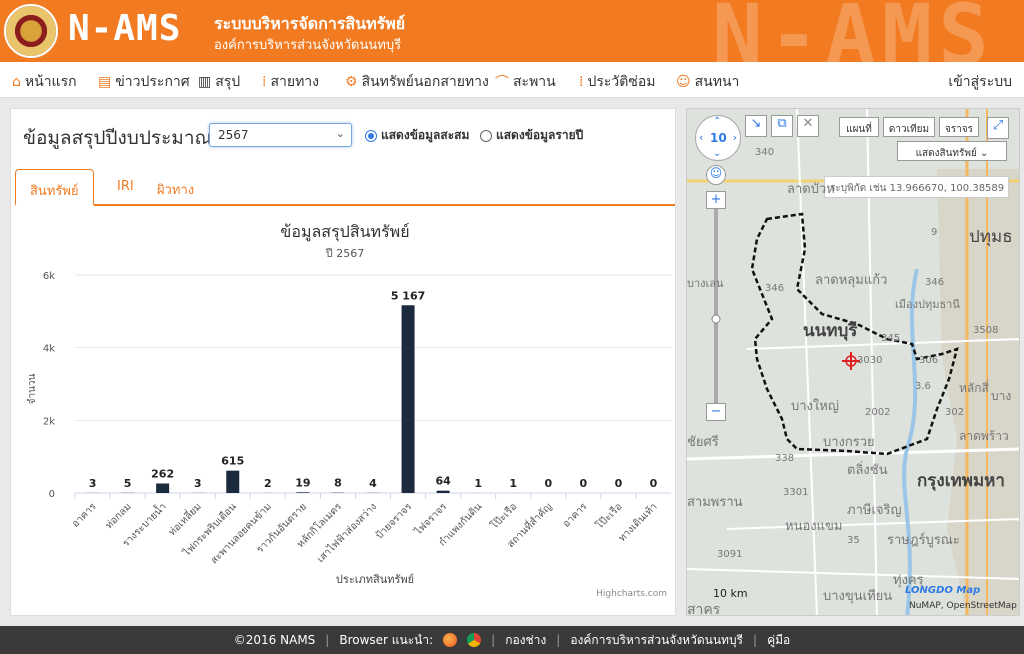 The height and width of the screenshot is (654, 1024). I want to click on map-label: 2002, so click(878, 412).